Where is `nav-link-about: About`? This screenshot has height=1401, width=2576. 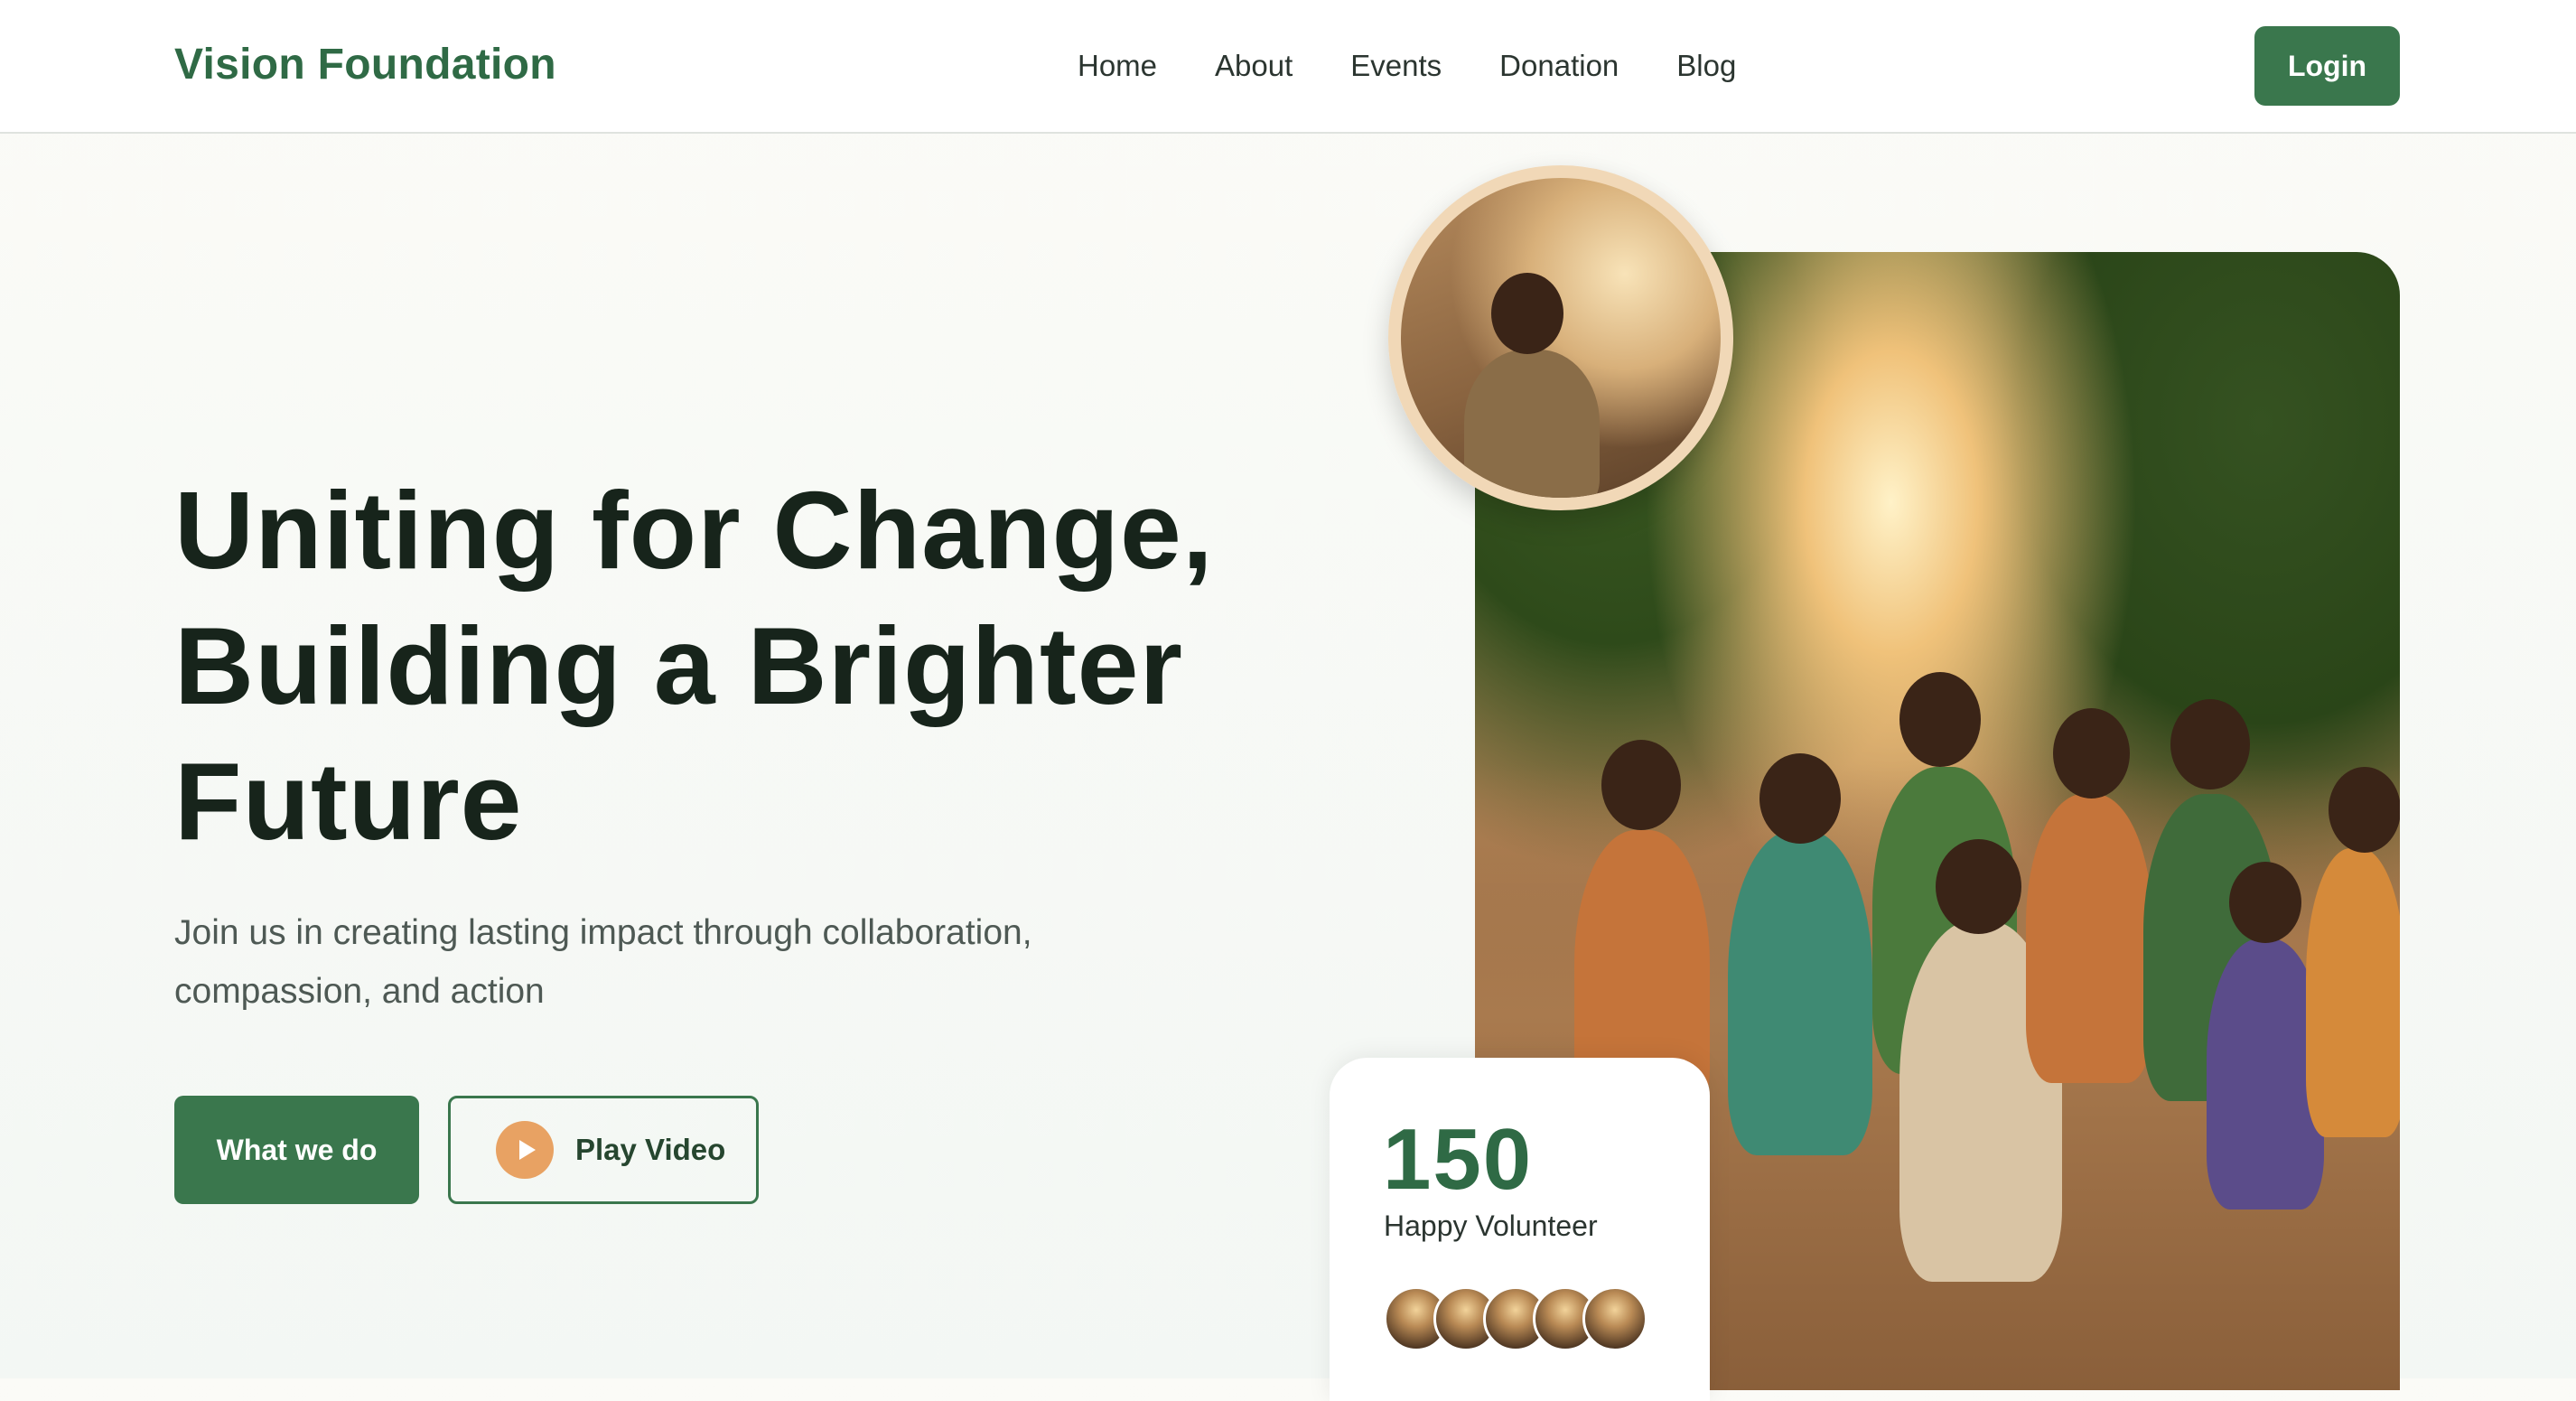 nav-link-about: About is located at coordinates (1254, 66).